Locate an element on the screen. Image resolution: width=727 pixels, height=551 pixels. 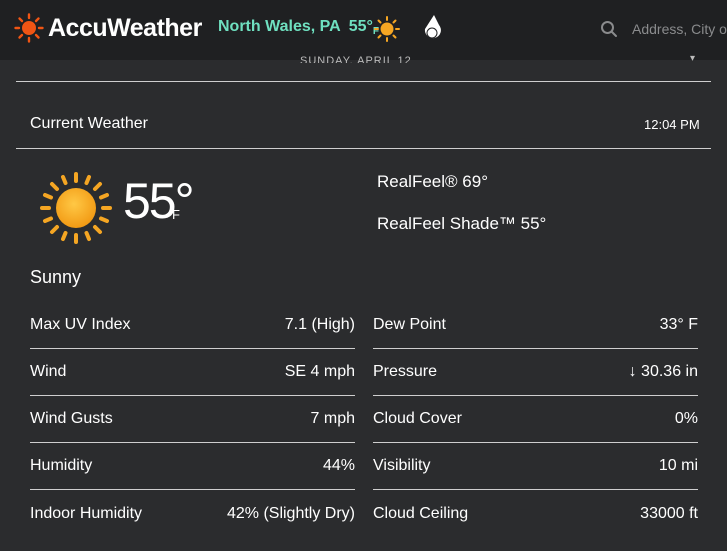
detail-label: Visibility is located at coordinates (402, 465).